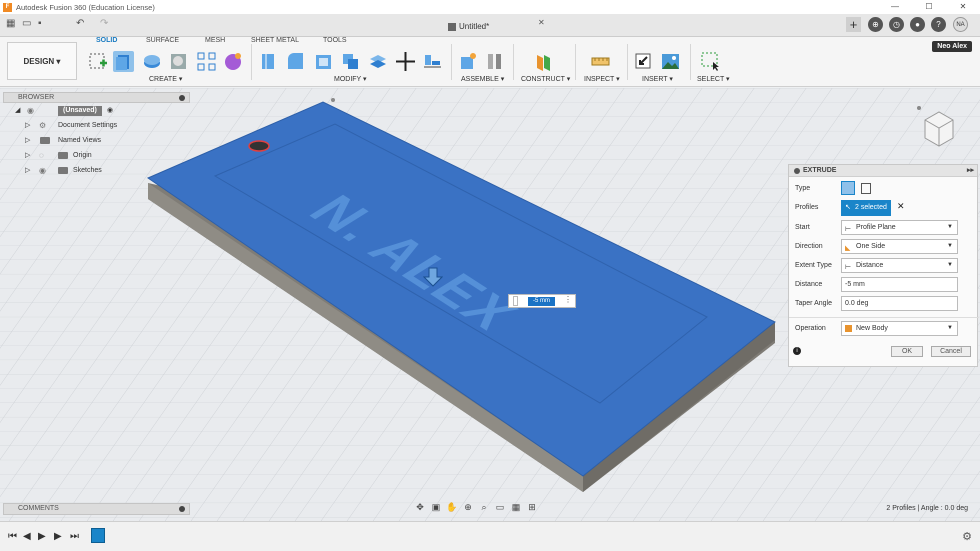  Describe the element at coordinates (405, 61) in the screenshot. I see `move-button` at that location.